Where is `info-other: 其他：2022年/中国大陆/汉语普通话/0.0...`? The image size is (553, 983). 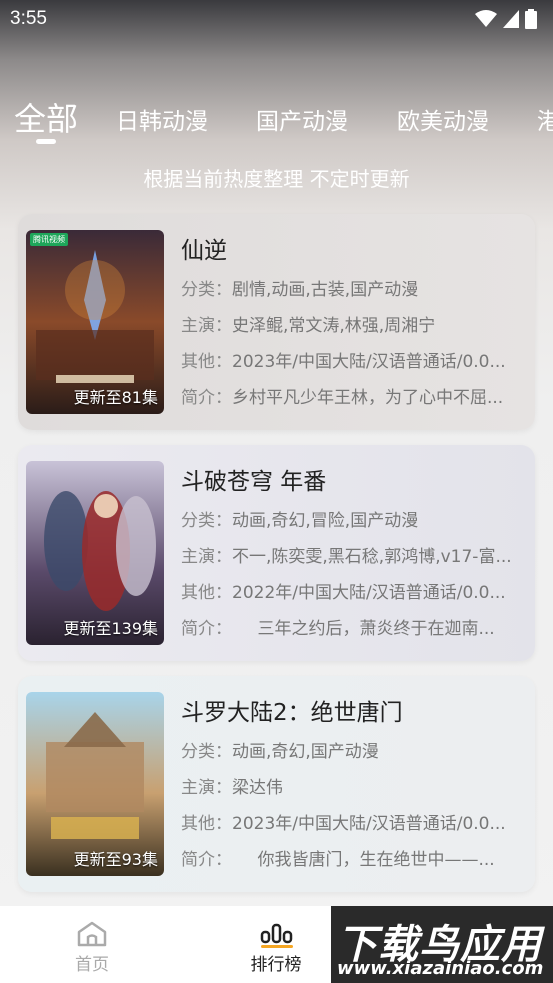 info-other: 其他：2022年/中国大陆/汉语普通话/0.0... is located at coordinates (343, 593).